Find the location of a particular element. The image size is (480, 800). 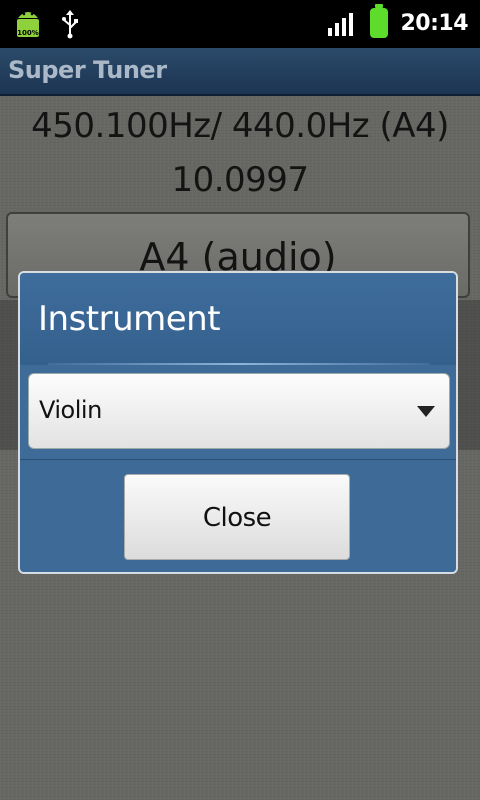

status-clock: 20:14 is located at coordinates (434, 23).